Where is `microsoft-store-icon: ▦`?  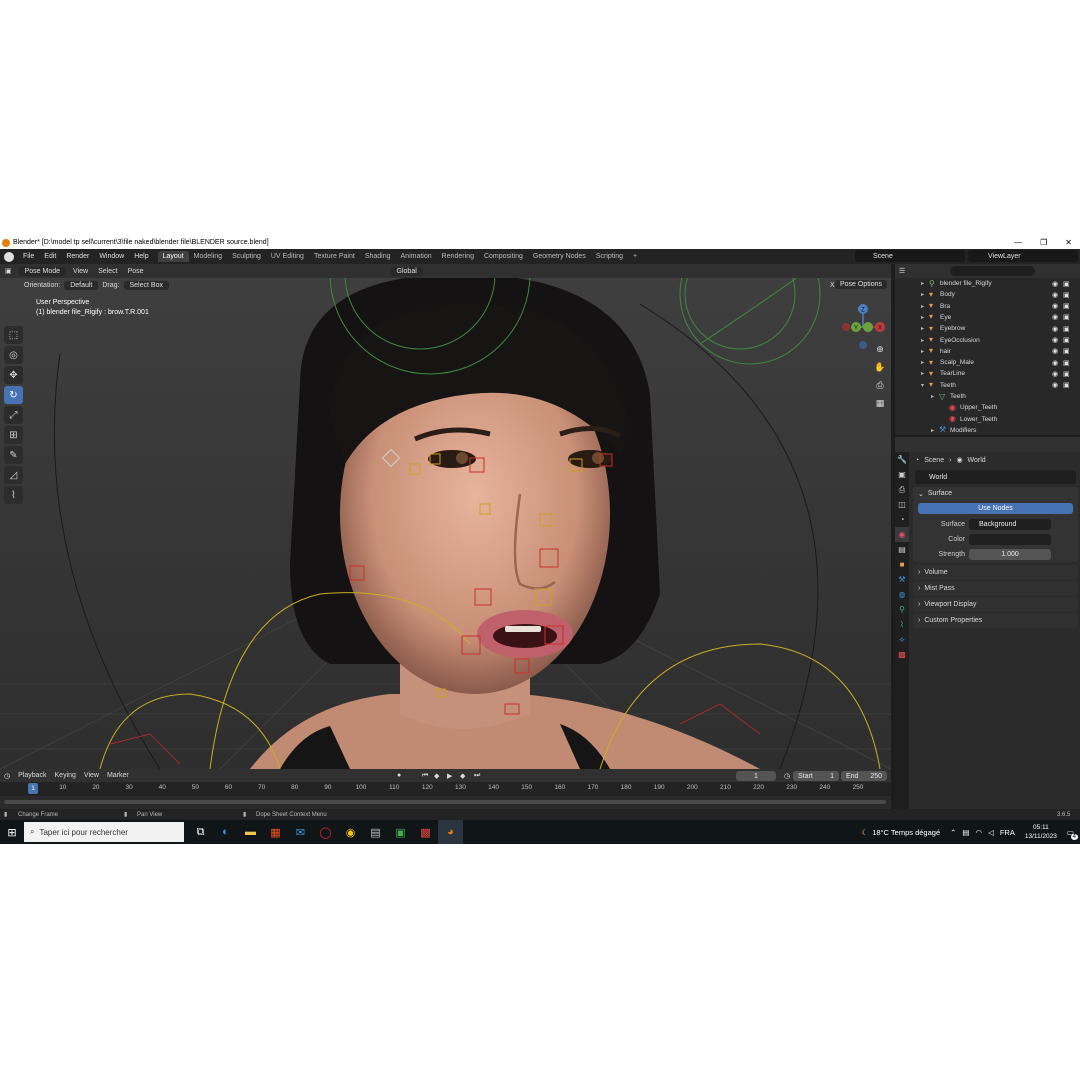 microsoft-store-icon: ▦ is located at coordinates (275, 832).